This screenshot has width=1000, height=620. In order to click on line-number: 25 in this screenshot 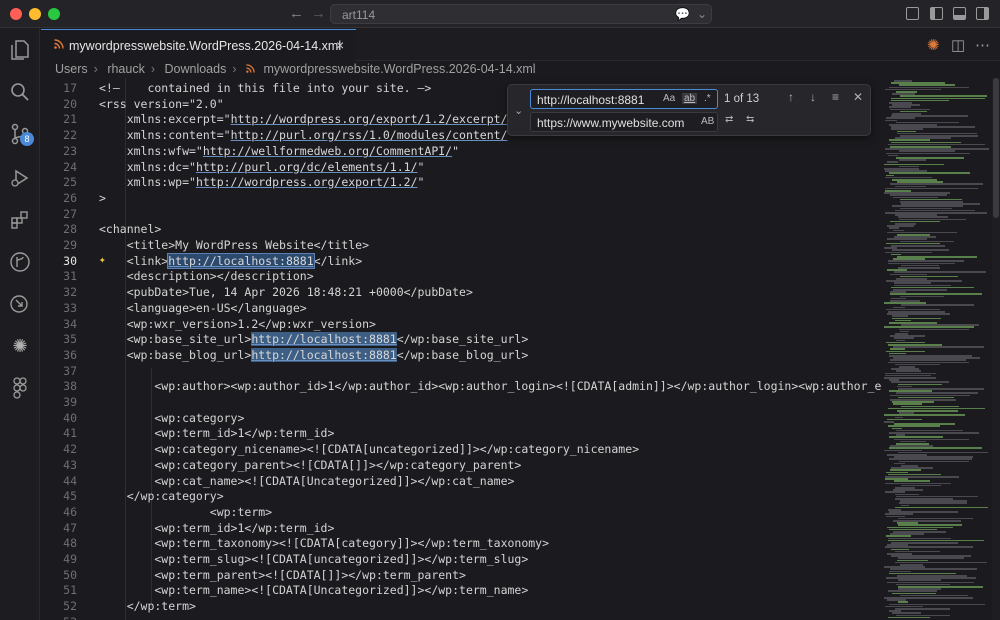, I will do `click(70, 182)`.